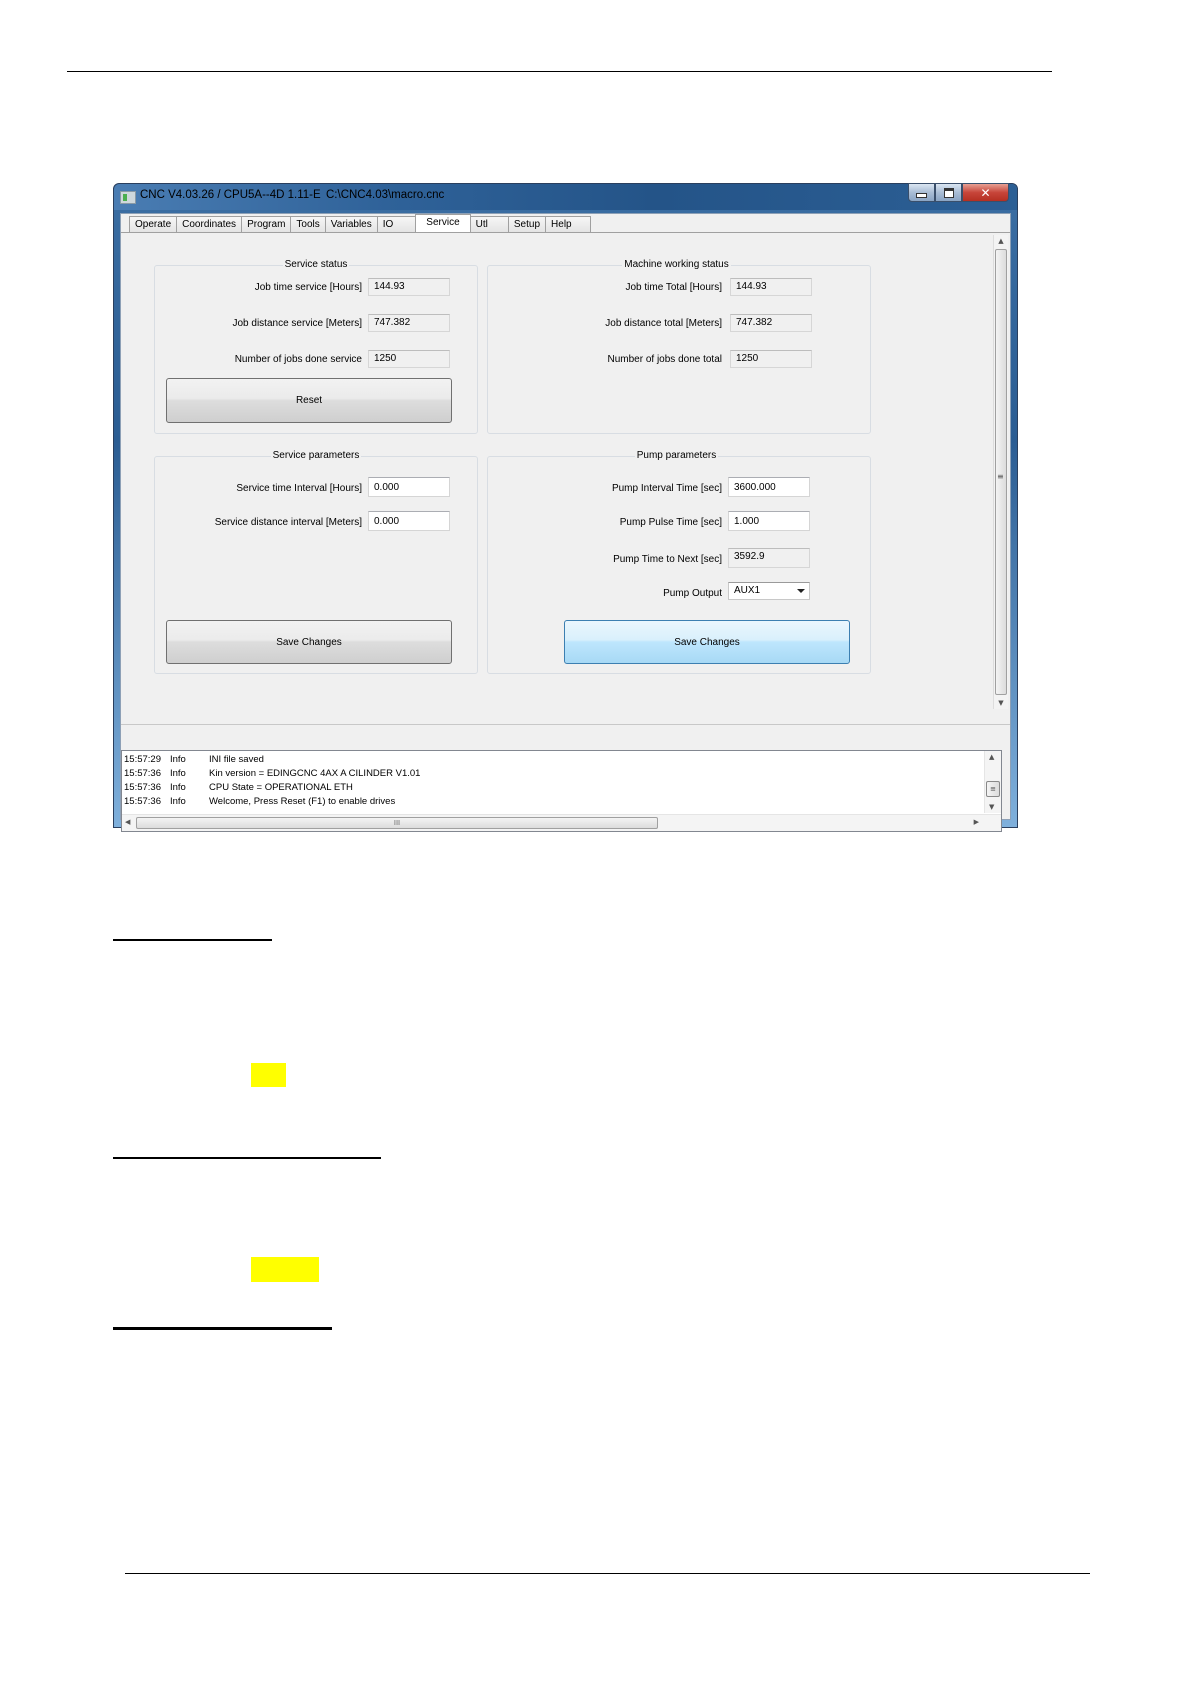 Image resolution: width=1190 pixels, height=1684 pixels. Describe the element at coordinates (142, 759) in the screenshot. I see `log-time: 15:57:29` at that location.